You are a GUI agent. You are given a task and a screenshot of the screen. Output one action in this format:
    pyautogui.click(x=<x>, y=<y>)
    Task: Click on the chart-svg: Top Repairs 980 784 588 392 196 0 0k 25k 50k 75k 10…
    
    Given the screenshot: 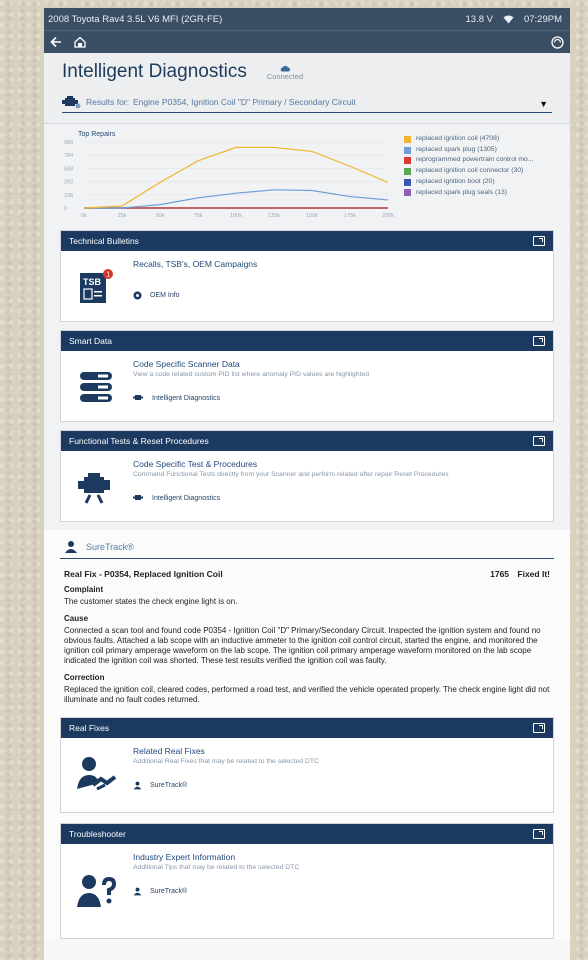 What is the action you would take?
    pyautogui.click(x=229, y=175)
    